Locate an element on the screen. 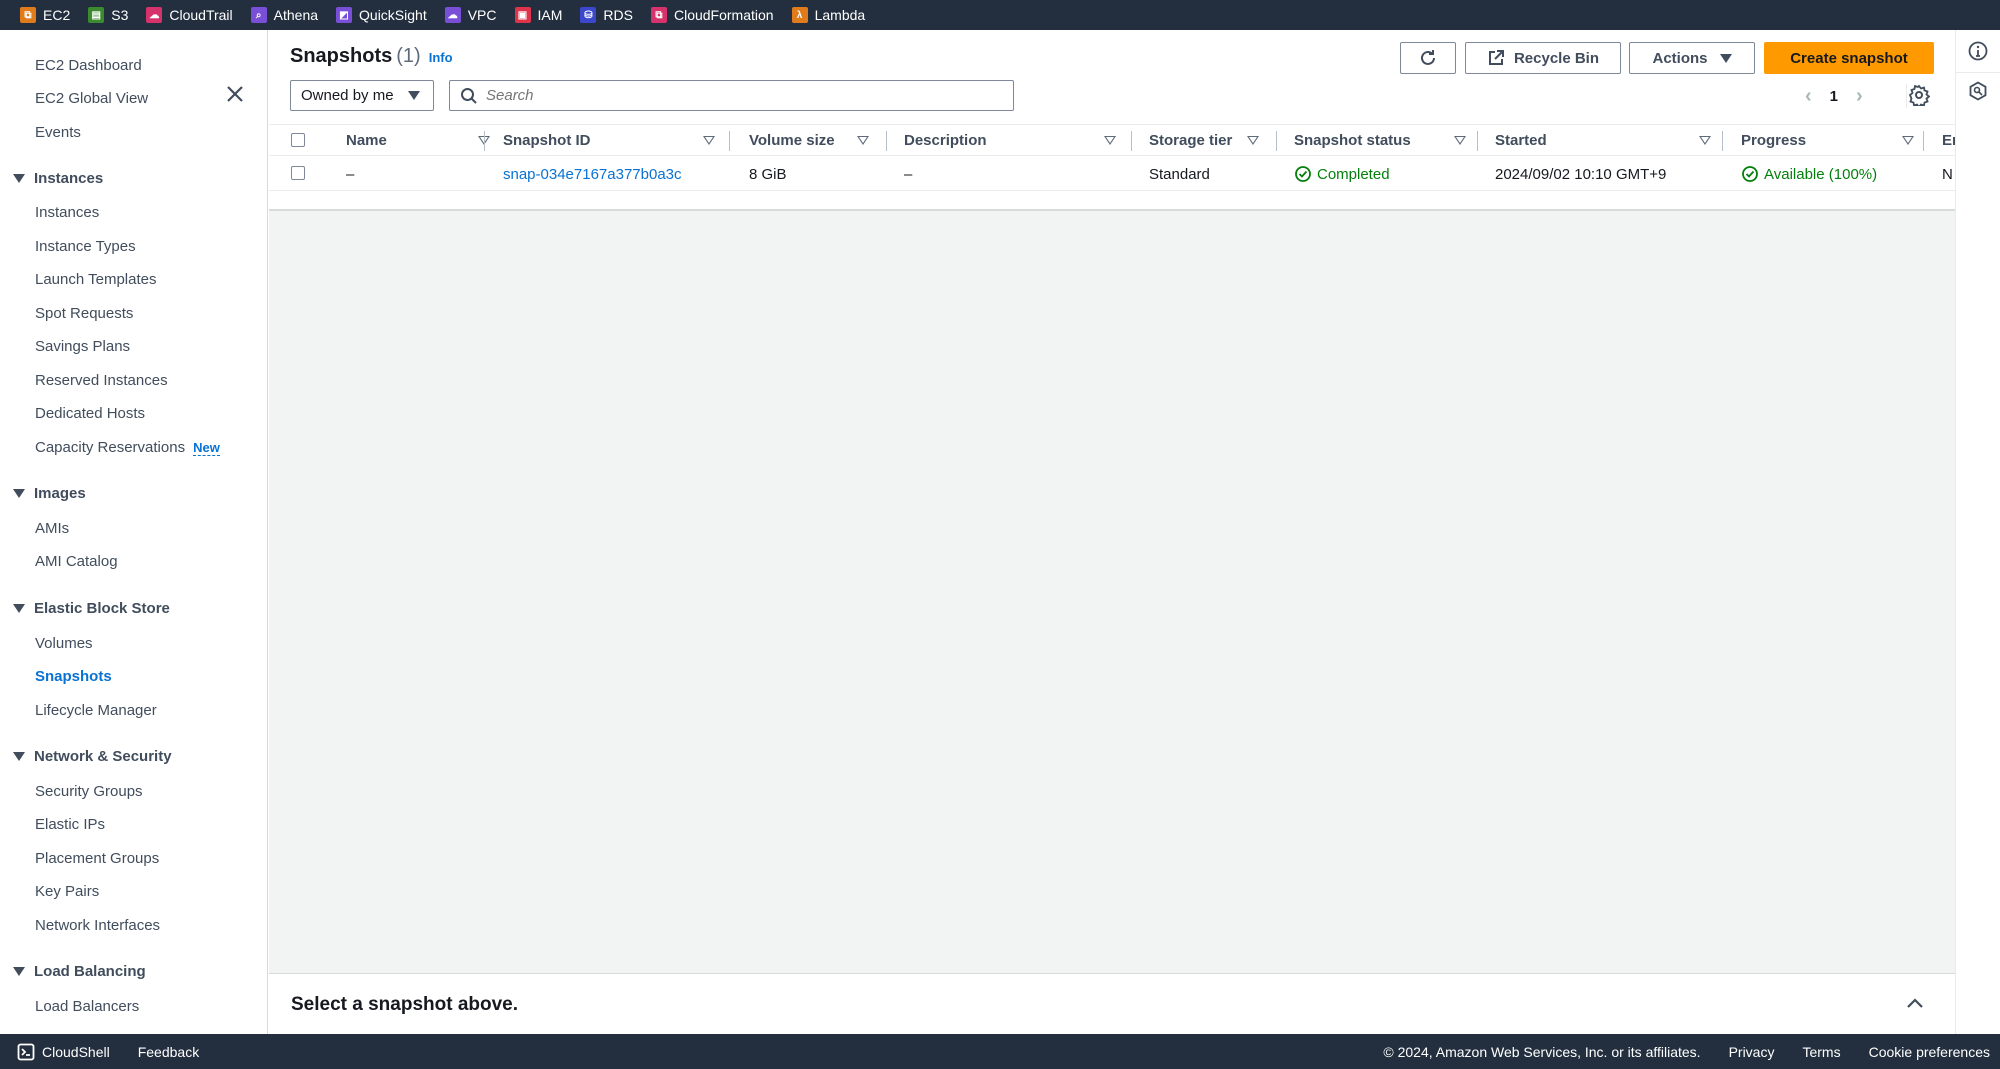 The height and width of the screenshot is (1069, 2000). favorite-ec2: ⧉ EC2 is located at coordinates (45, 15).